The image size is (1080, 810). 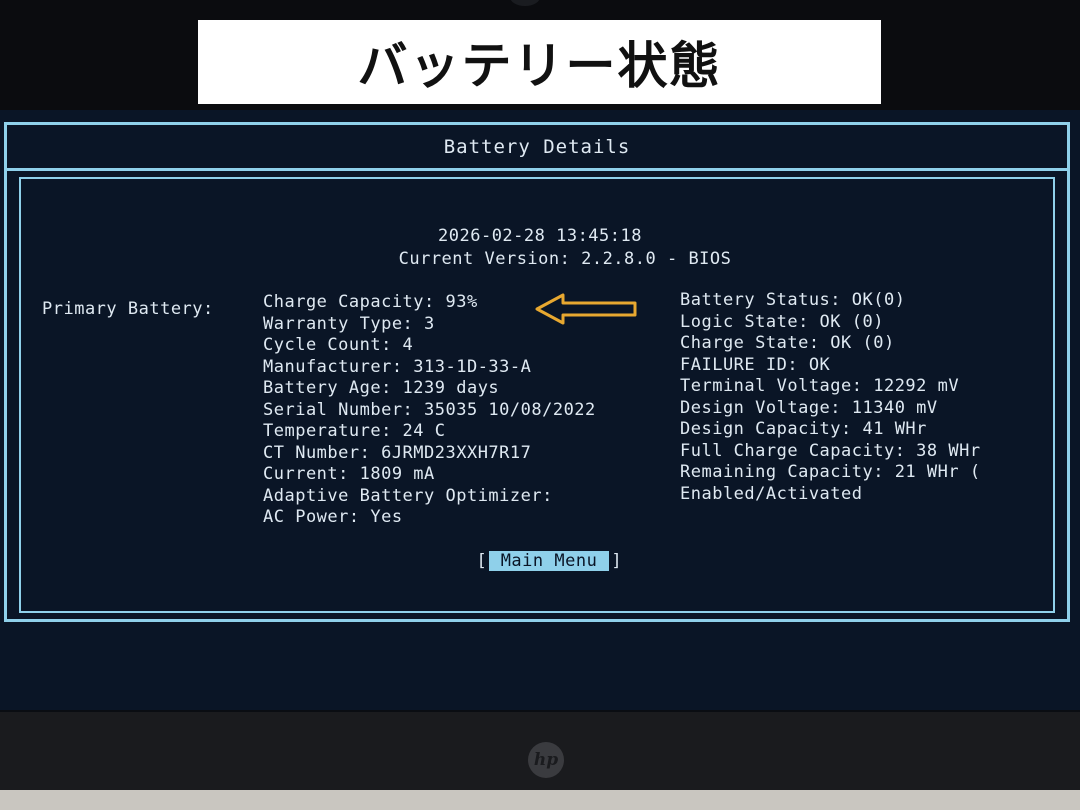 I want to click on keyboard-deck, so click(x=540, y=800).